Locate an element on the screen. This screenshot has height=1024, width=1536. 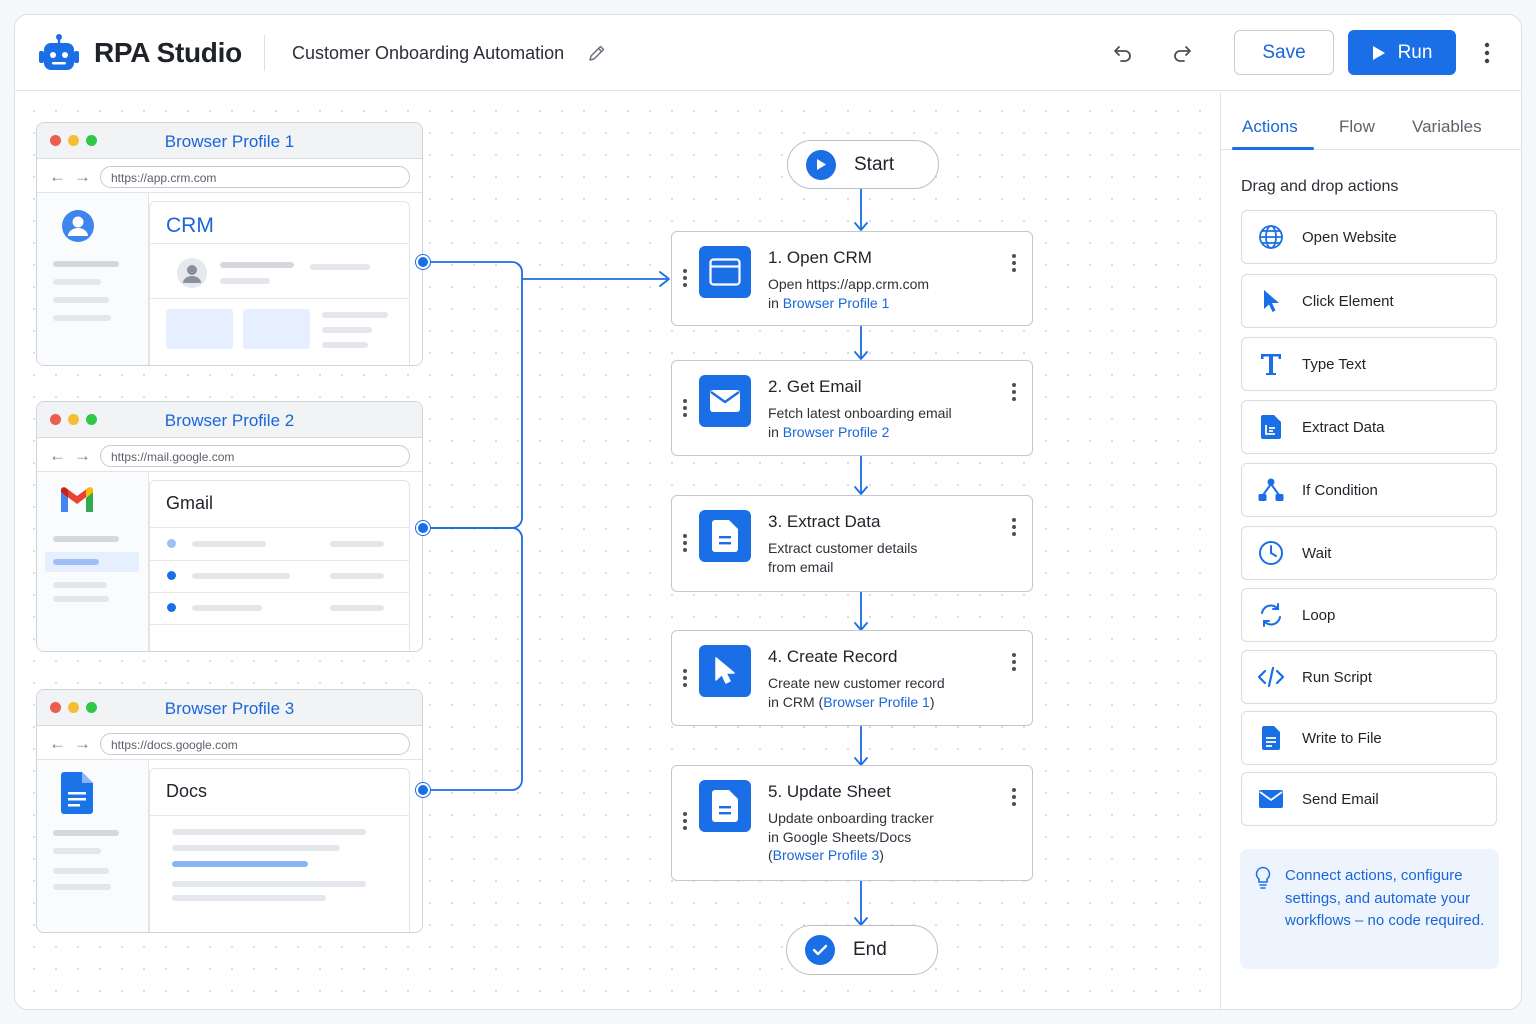
edit-pencil-icon is located at coordinates (597, 53).